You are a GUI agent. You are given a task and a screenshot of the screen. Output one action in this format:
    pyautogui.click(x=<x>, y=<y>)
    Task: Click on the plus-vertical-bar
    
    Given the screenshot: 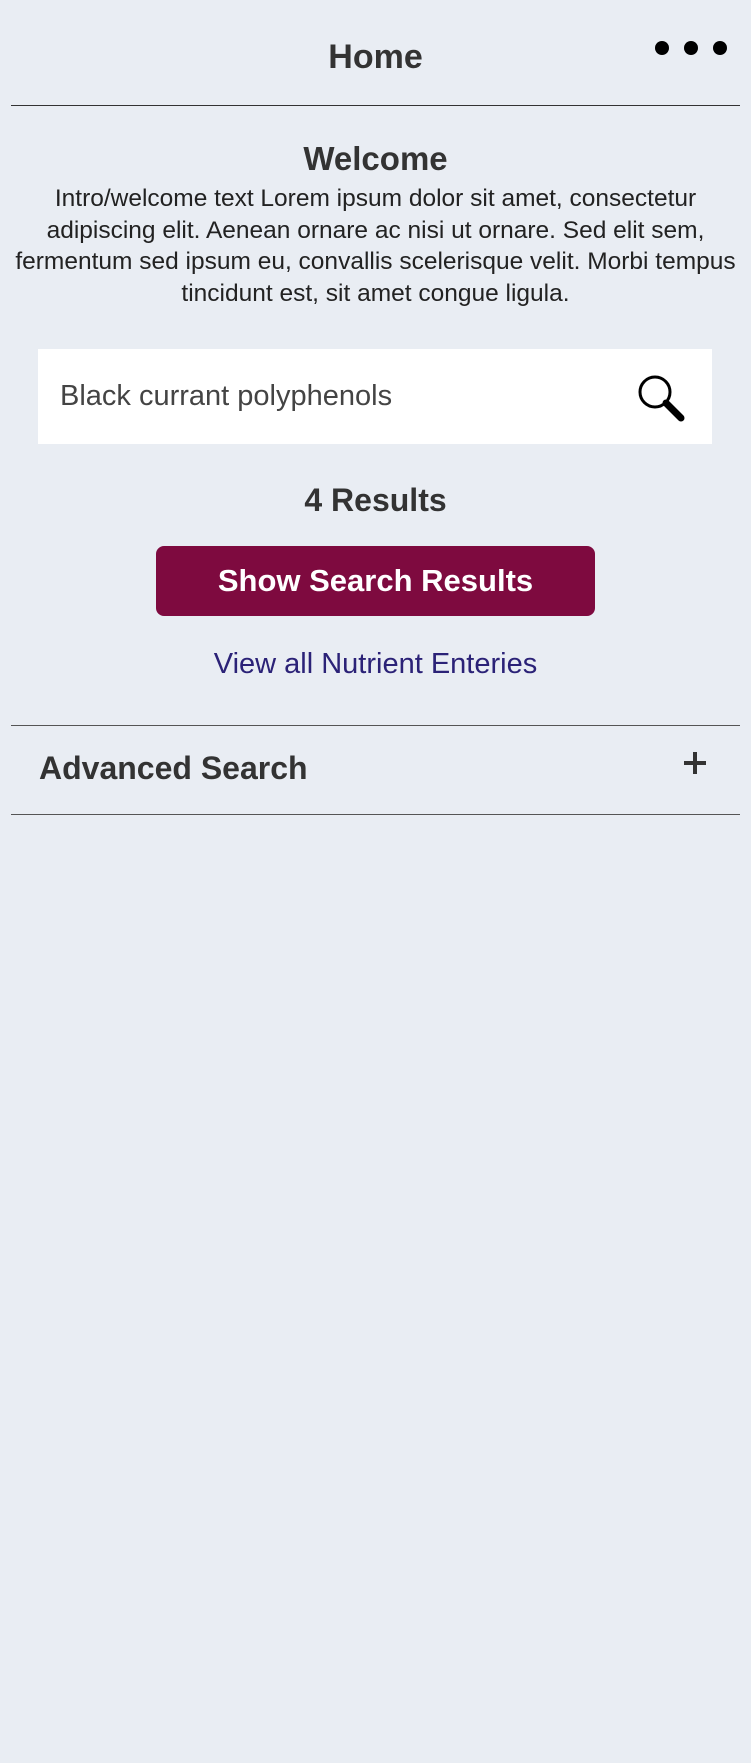 What is the action you would take?
    pyautogui.click(x=695, y=763)
    